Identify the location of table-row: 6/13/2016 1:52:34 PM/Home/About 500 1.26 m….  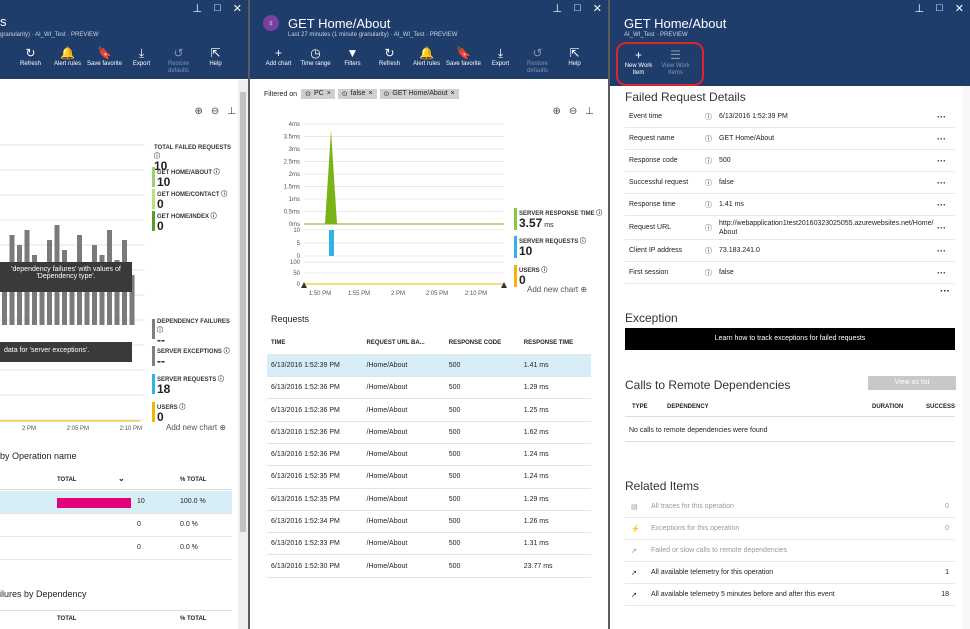
(429, 522).